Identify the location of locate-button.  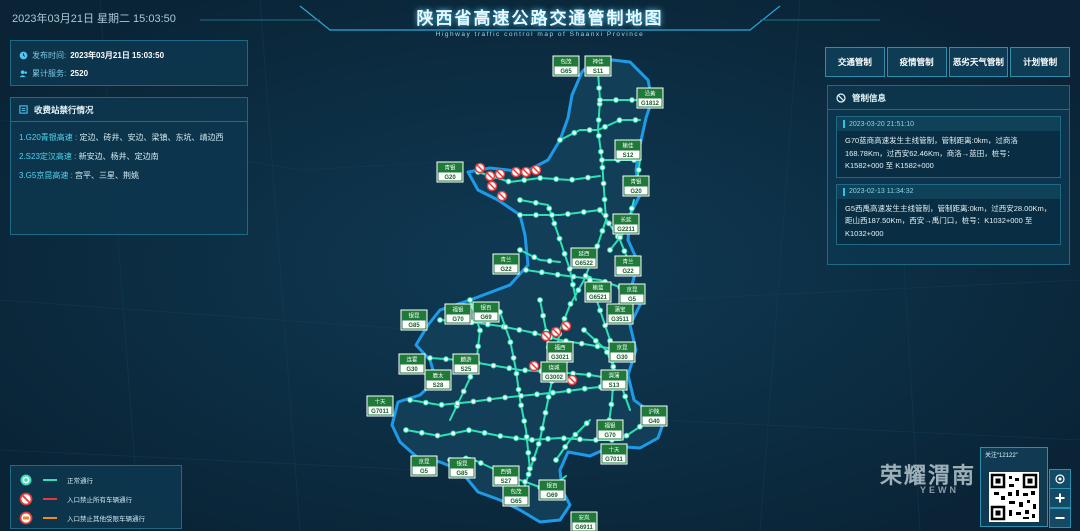
(1060, 479).